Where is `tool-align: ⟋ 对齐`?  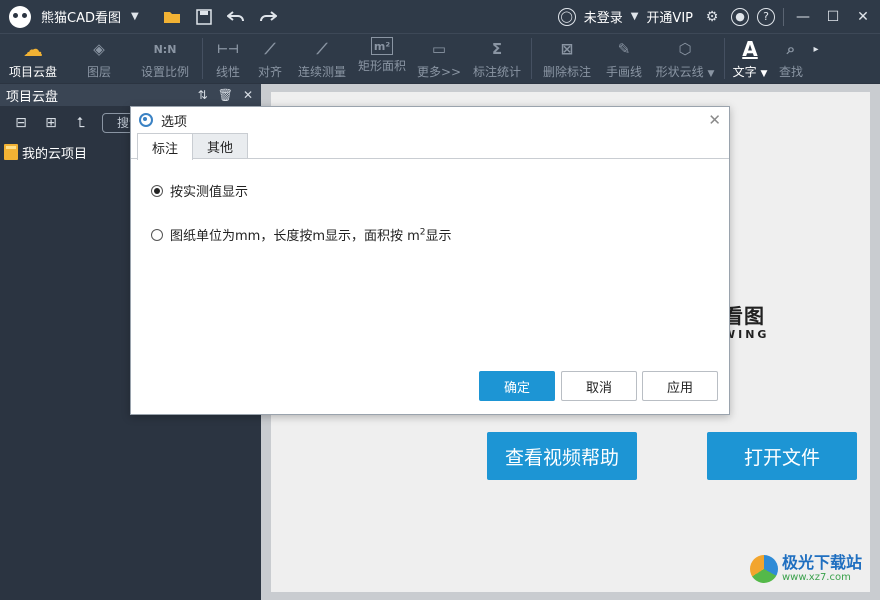
tool-align: ⟋ 对齐 is located at coordinates (270, 58).